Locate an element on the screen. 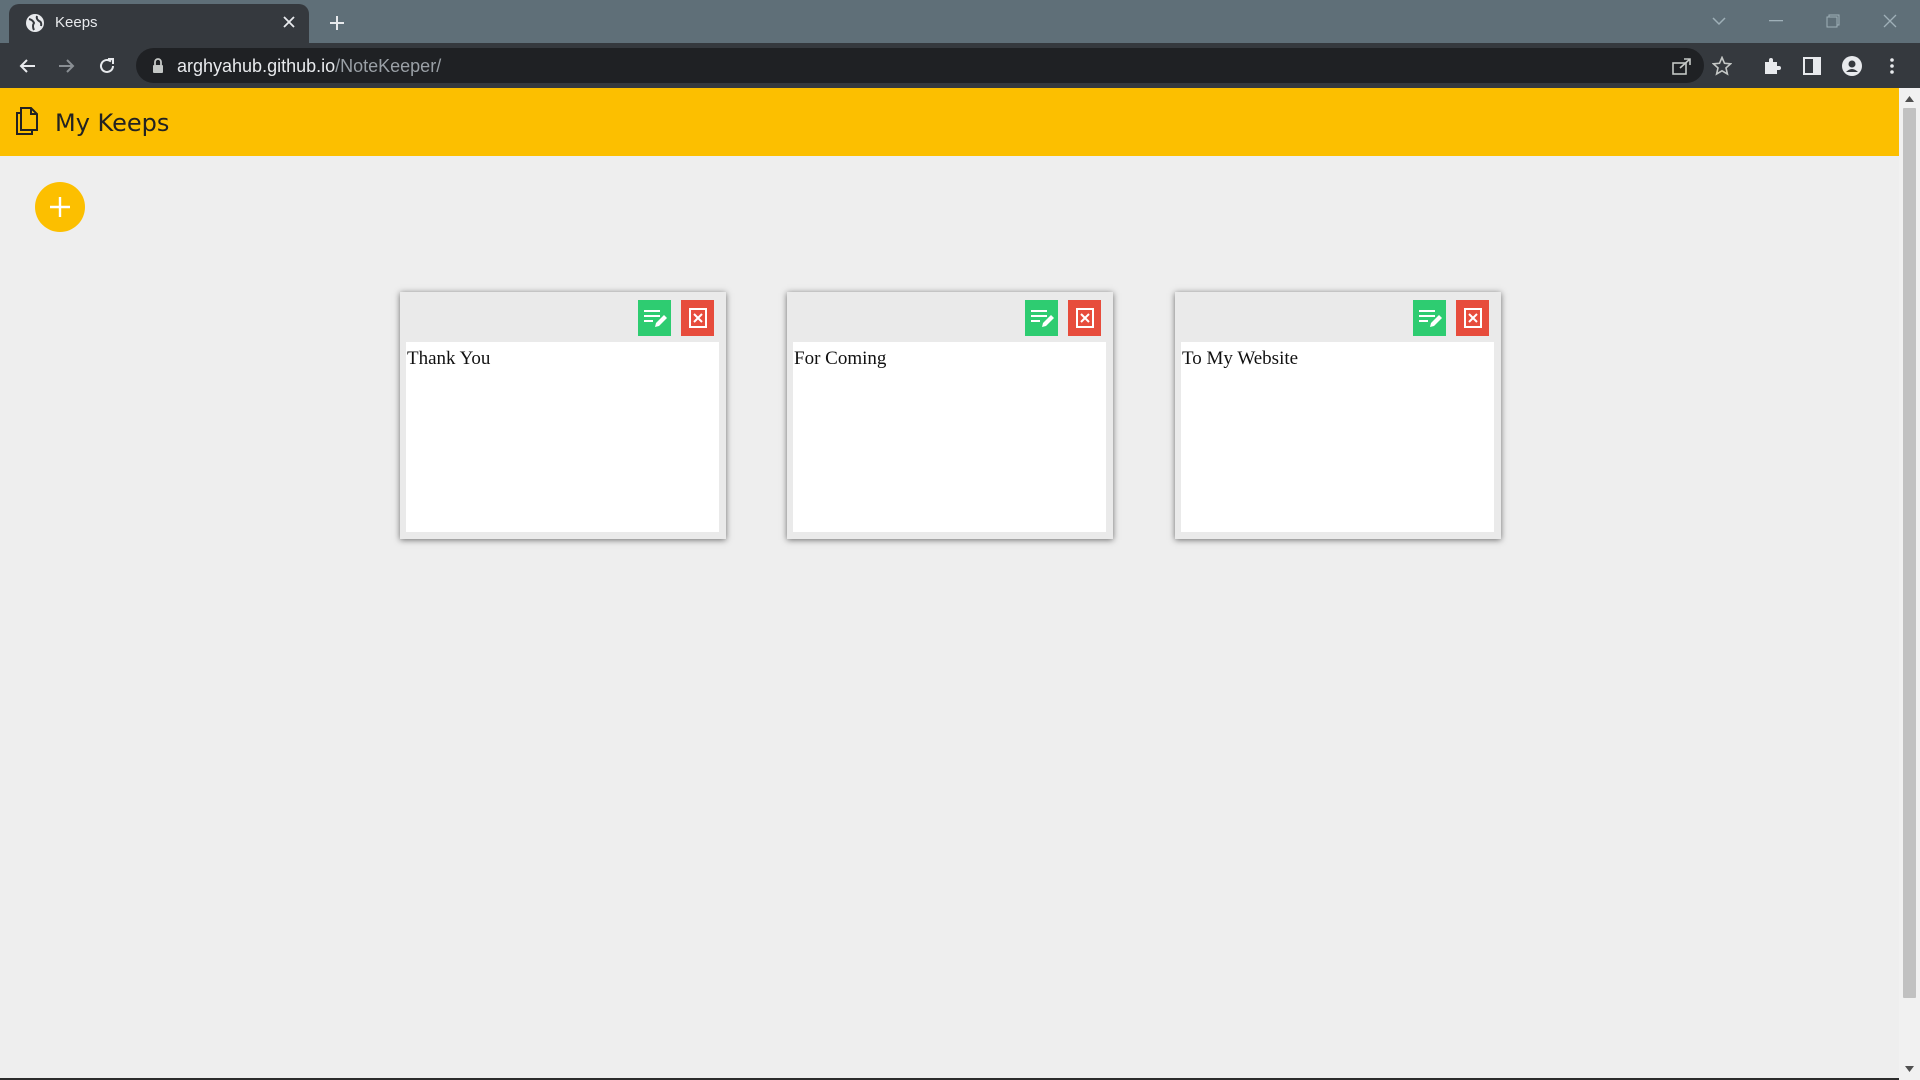  browser-toolbar: arghyahub.github.io/NoteKeeper/ is located at coordinates (960, 65).